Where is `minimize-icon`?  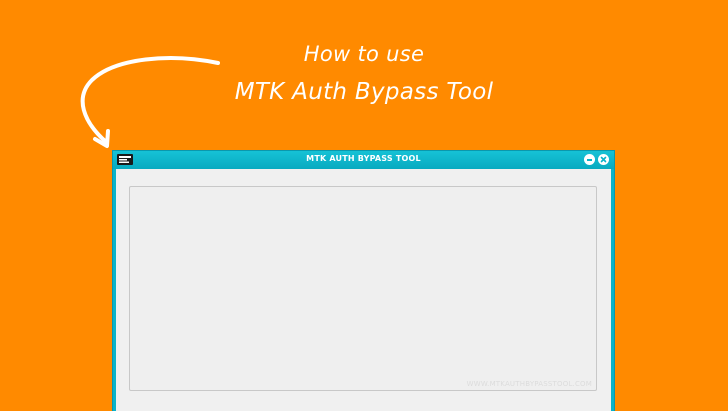 minimize-icon is located at coordinates (589, 160).